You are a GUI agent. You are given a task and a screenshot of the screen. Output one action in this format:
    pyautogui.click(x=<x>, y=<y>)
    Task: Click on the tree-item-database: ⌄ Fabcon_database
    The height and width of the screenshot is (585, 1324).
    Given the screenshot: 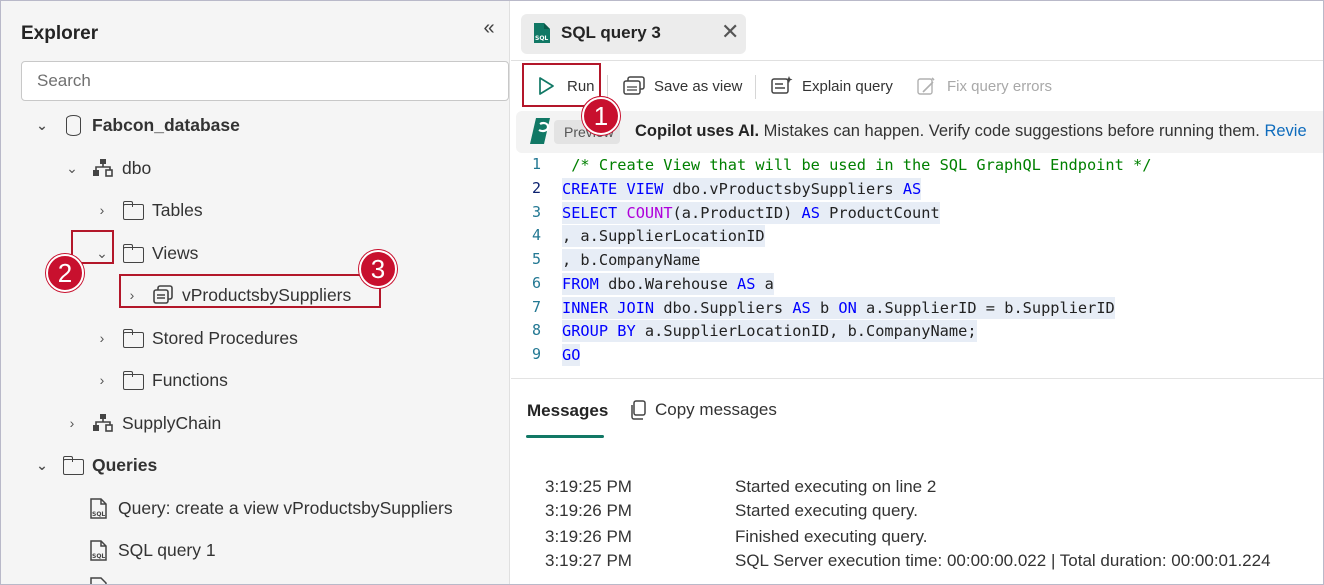 What is the action you would take?
    pyautogui.click(x=137, y=125)
    